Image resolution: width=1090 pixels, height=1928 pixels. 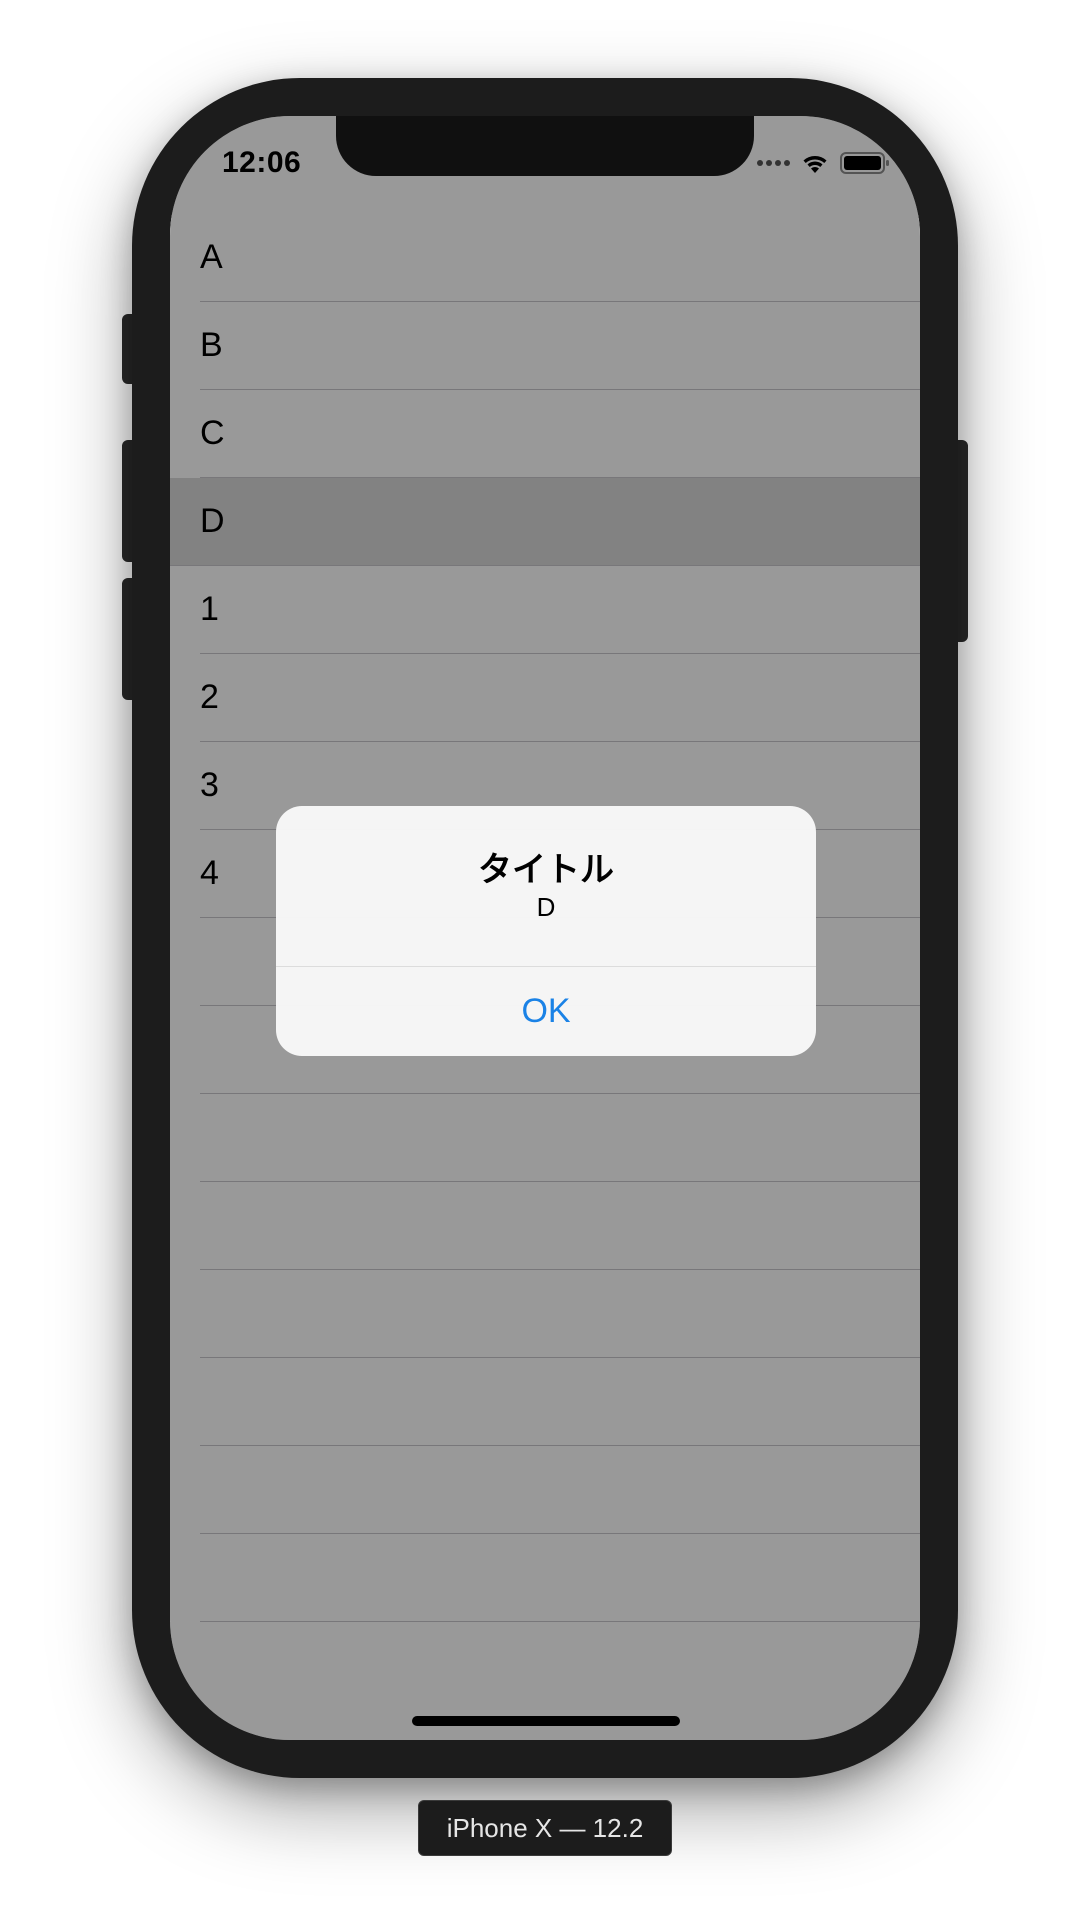 What do you see at coordinates (546, 870) in the screenshot?
I see `alert-title: タイトル` at bounding box center [546, 870].